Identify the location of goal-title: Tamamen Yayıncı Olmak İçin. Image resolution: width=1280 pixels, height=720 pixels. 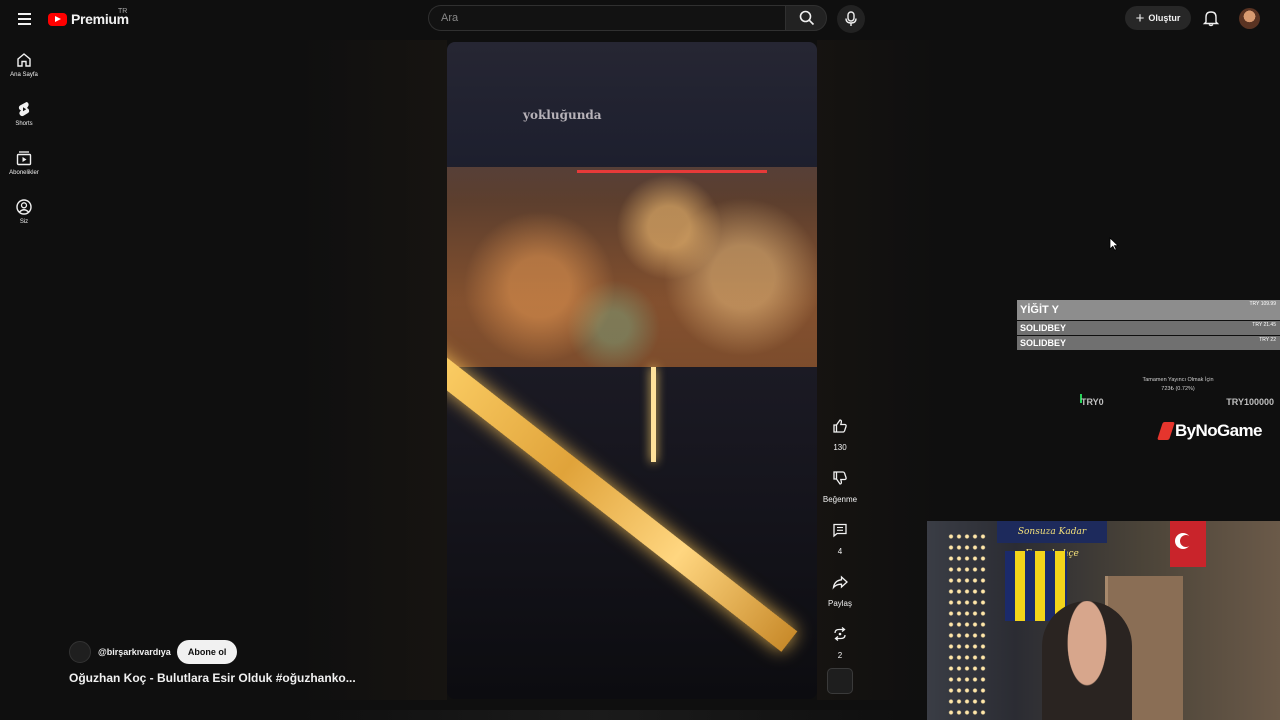
(1178, 380).